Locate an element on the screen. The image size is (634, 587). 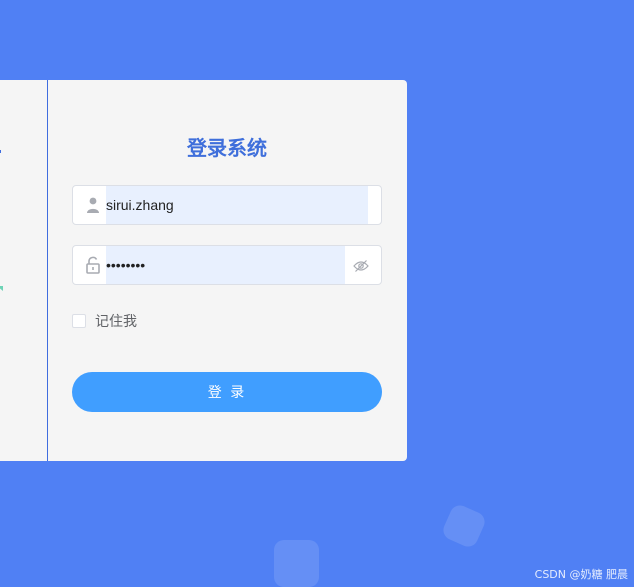
remember-me: 记住我 is located at coordinates (104, 321).